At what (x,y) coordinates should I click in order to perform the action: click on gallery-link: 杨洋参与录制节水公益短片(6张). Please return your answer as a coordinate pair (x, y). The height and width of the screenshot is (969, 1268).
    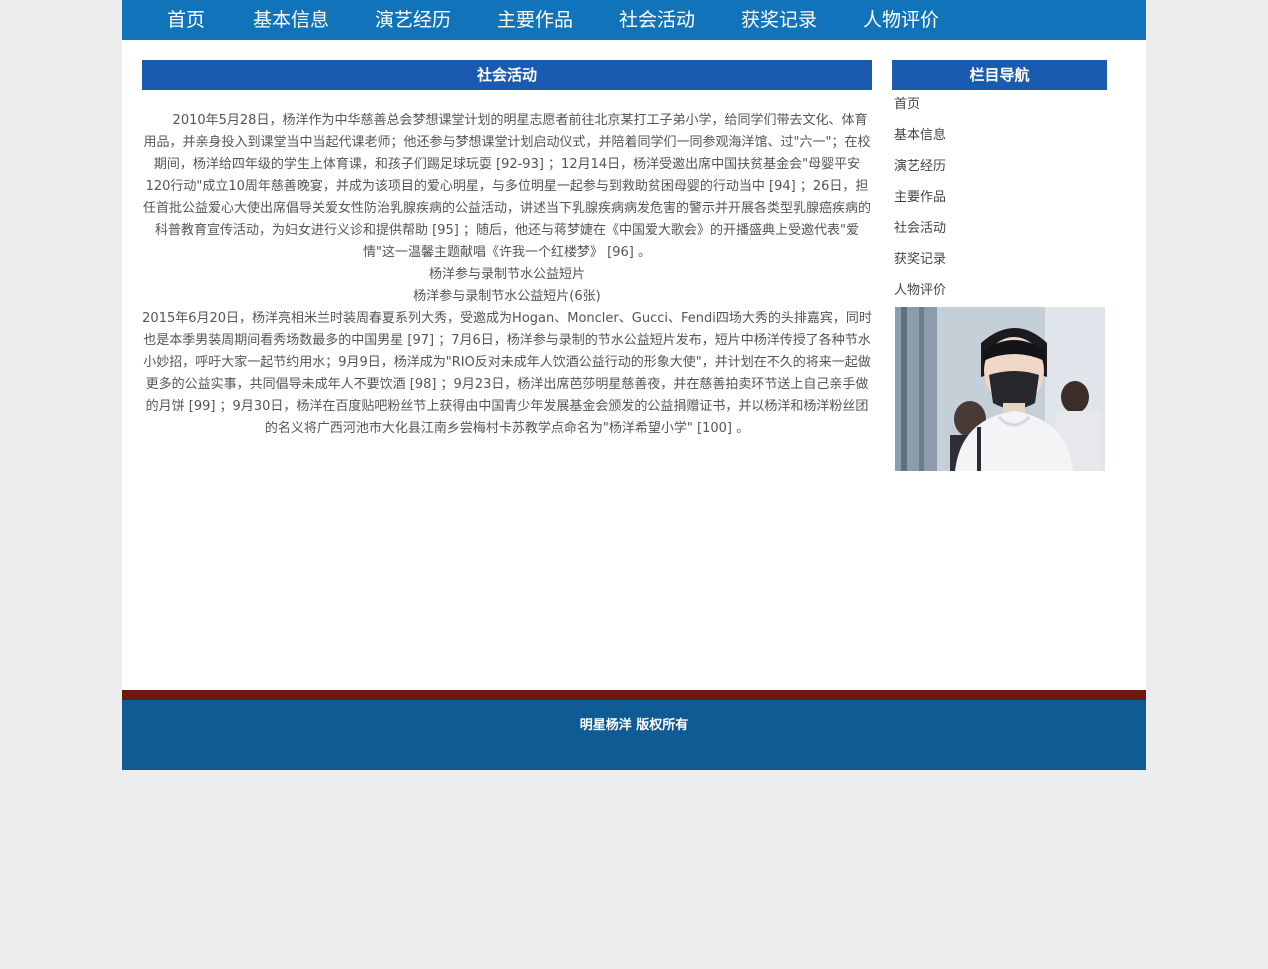
    Looking at the image, I should click on (507, 297).